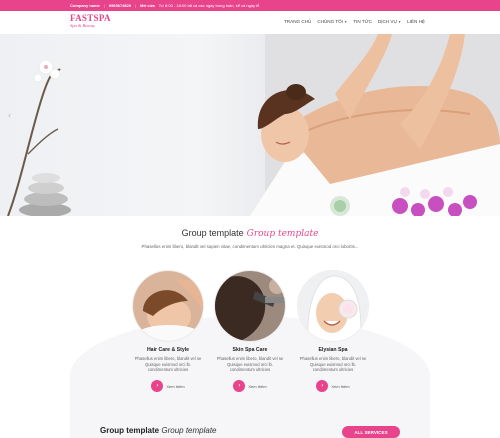 Image resolution: width=500 pixels, height=438 pixels. Describe the element at coordinates (120, 5) in the screenshot. I see `phone-number: 0969674820` at that location.